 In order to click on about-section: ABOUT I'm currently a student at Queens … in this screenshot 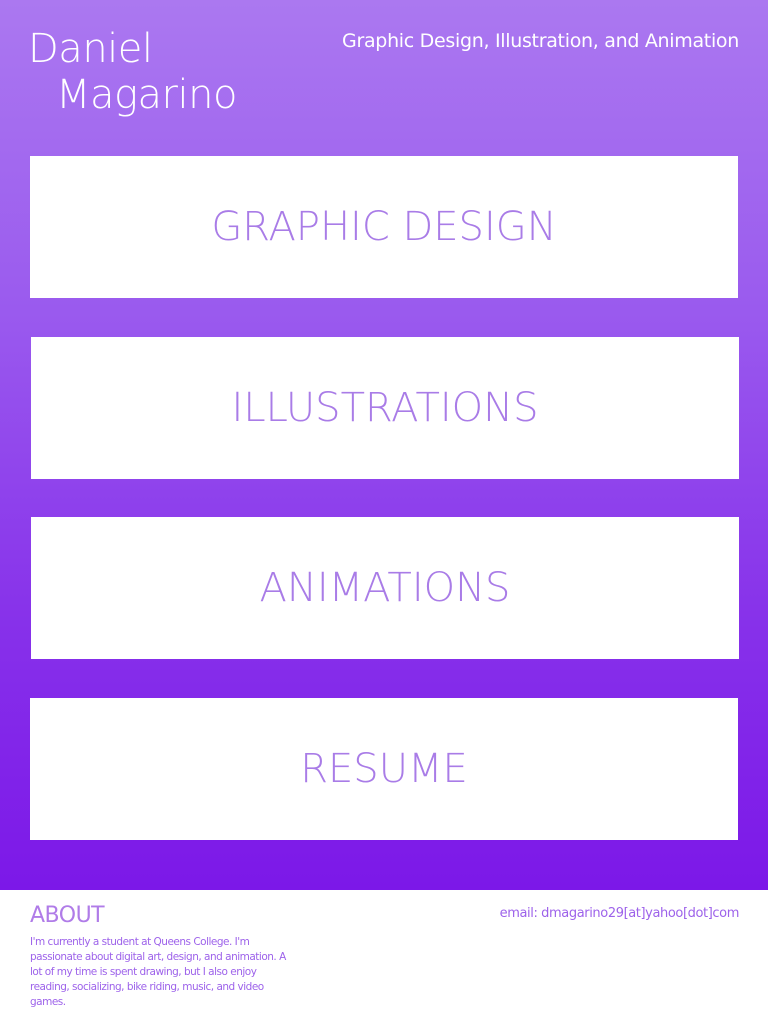, I will do `click(160, 956)`.